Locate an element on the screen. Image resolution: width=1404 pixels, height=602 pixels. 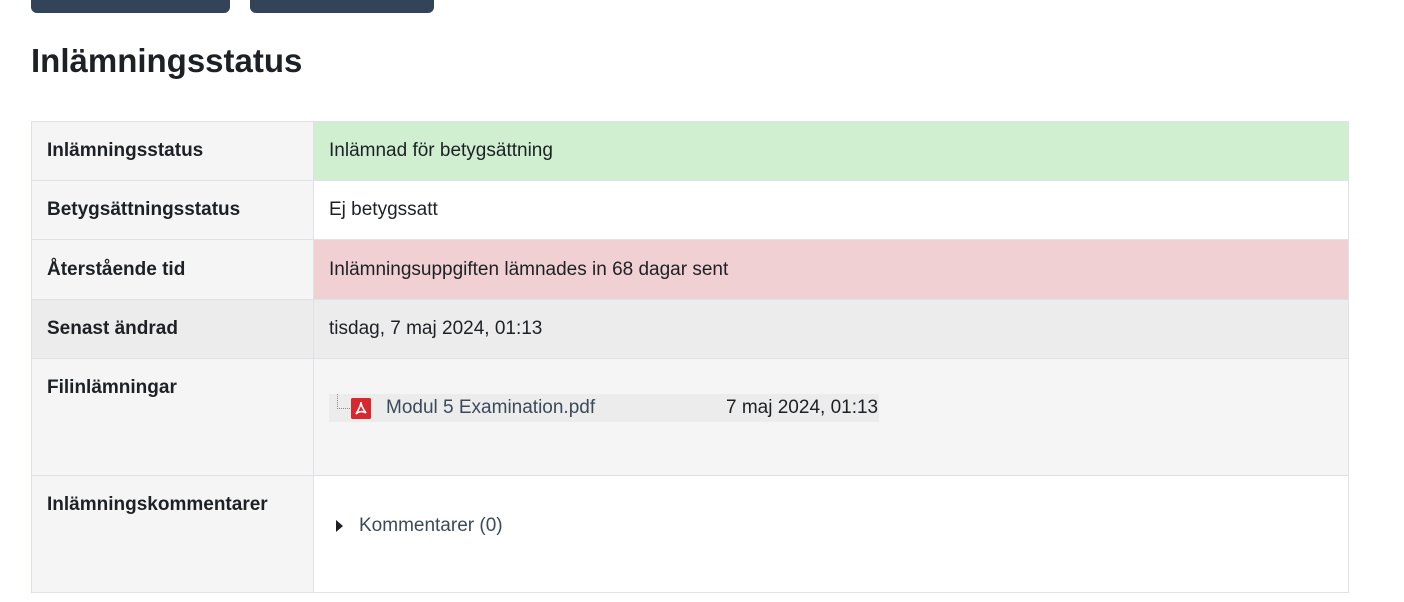
comments-label: Kommentarer (0) is located at coordinates (431, 525).